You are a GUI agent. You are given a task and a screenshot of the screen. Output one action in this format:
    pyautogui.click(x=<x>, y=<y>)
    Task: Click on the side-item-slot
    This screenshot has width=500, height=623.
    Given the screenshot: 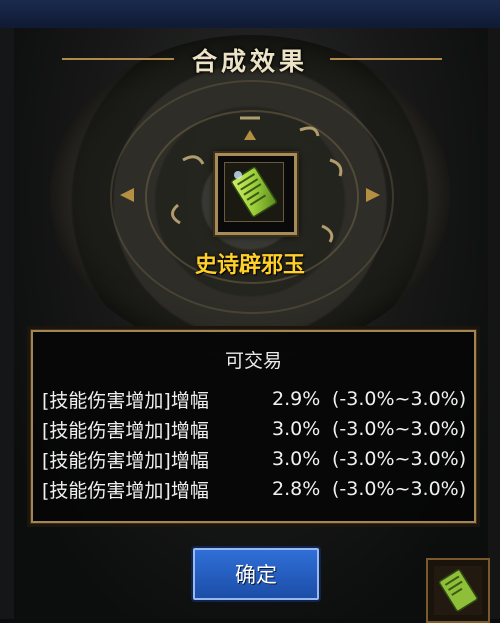 What is the action you would take?
    pyautogui.click(x=458, y=590)
    